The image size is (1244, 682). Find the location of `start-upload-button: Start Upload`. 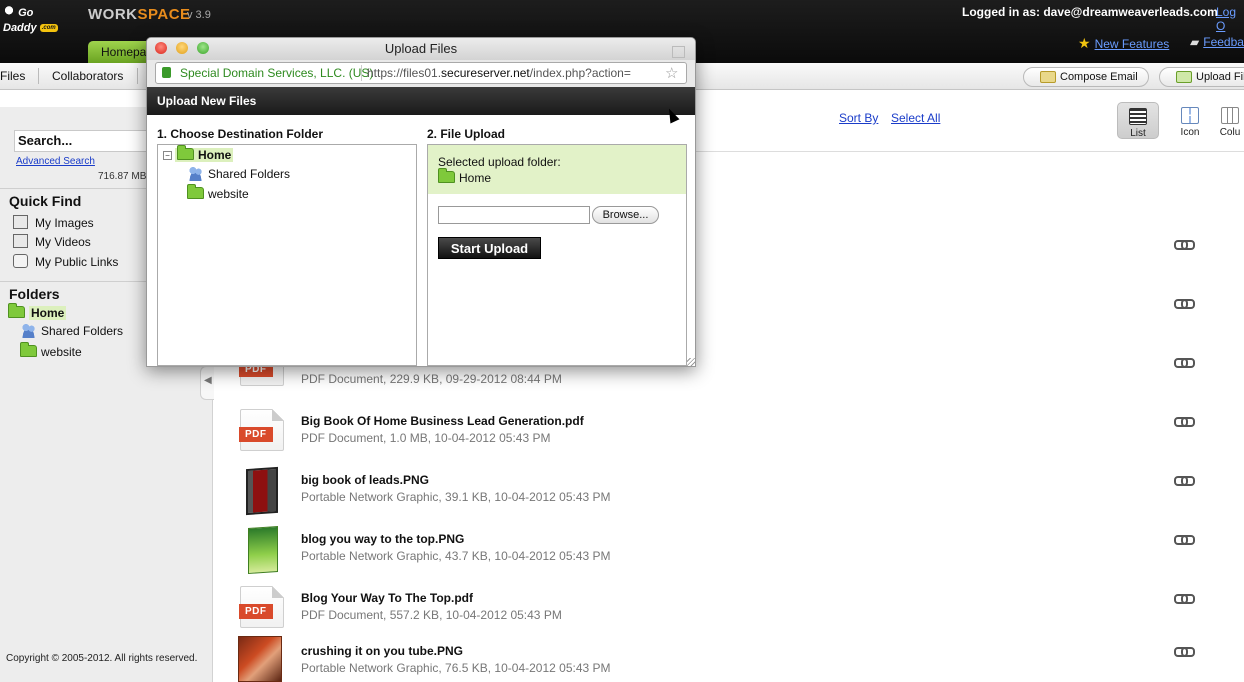

start-upload-button: Start Upload is located at coordinates (489, 248).